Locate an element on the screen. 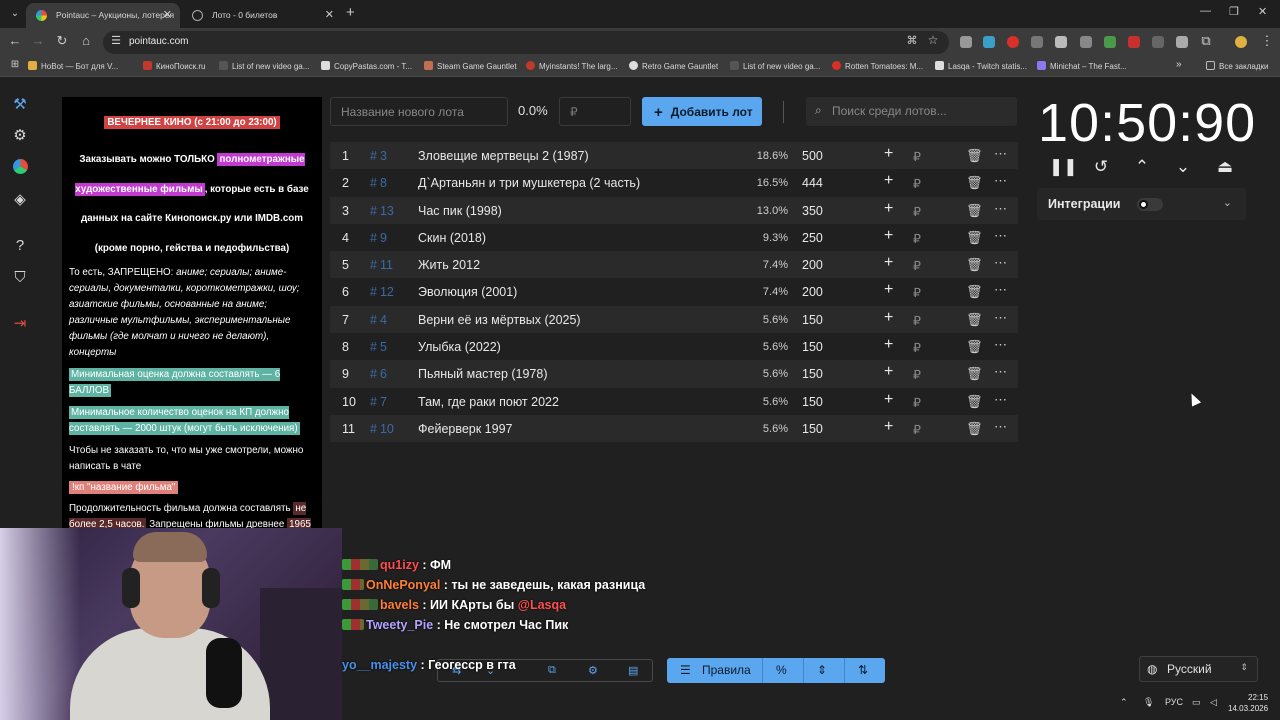 The width and height of the screenshot is (1280, 720). lot-row: 7 #4 Верни её из мёртвых (2025) 5.6% 150 + ₽ 🗑 ⋯ is located at coordinates (674, 319).